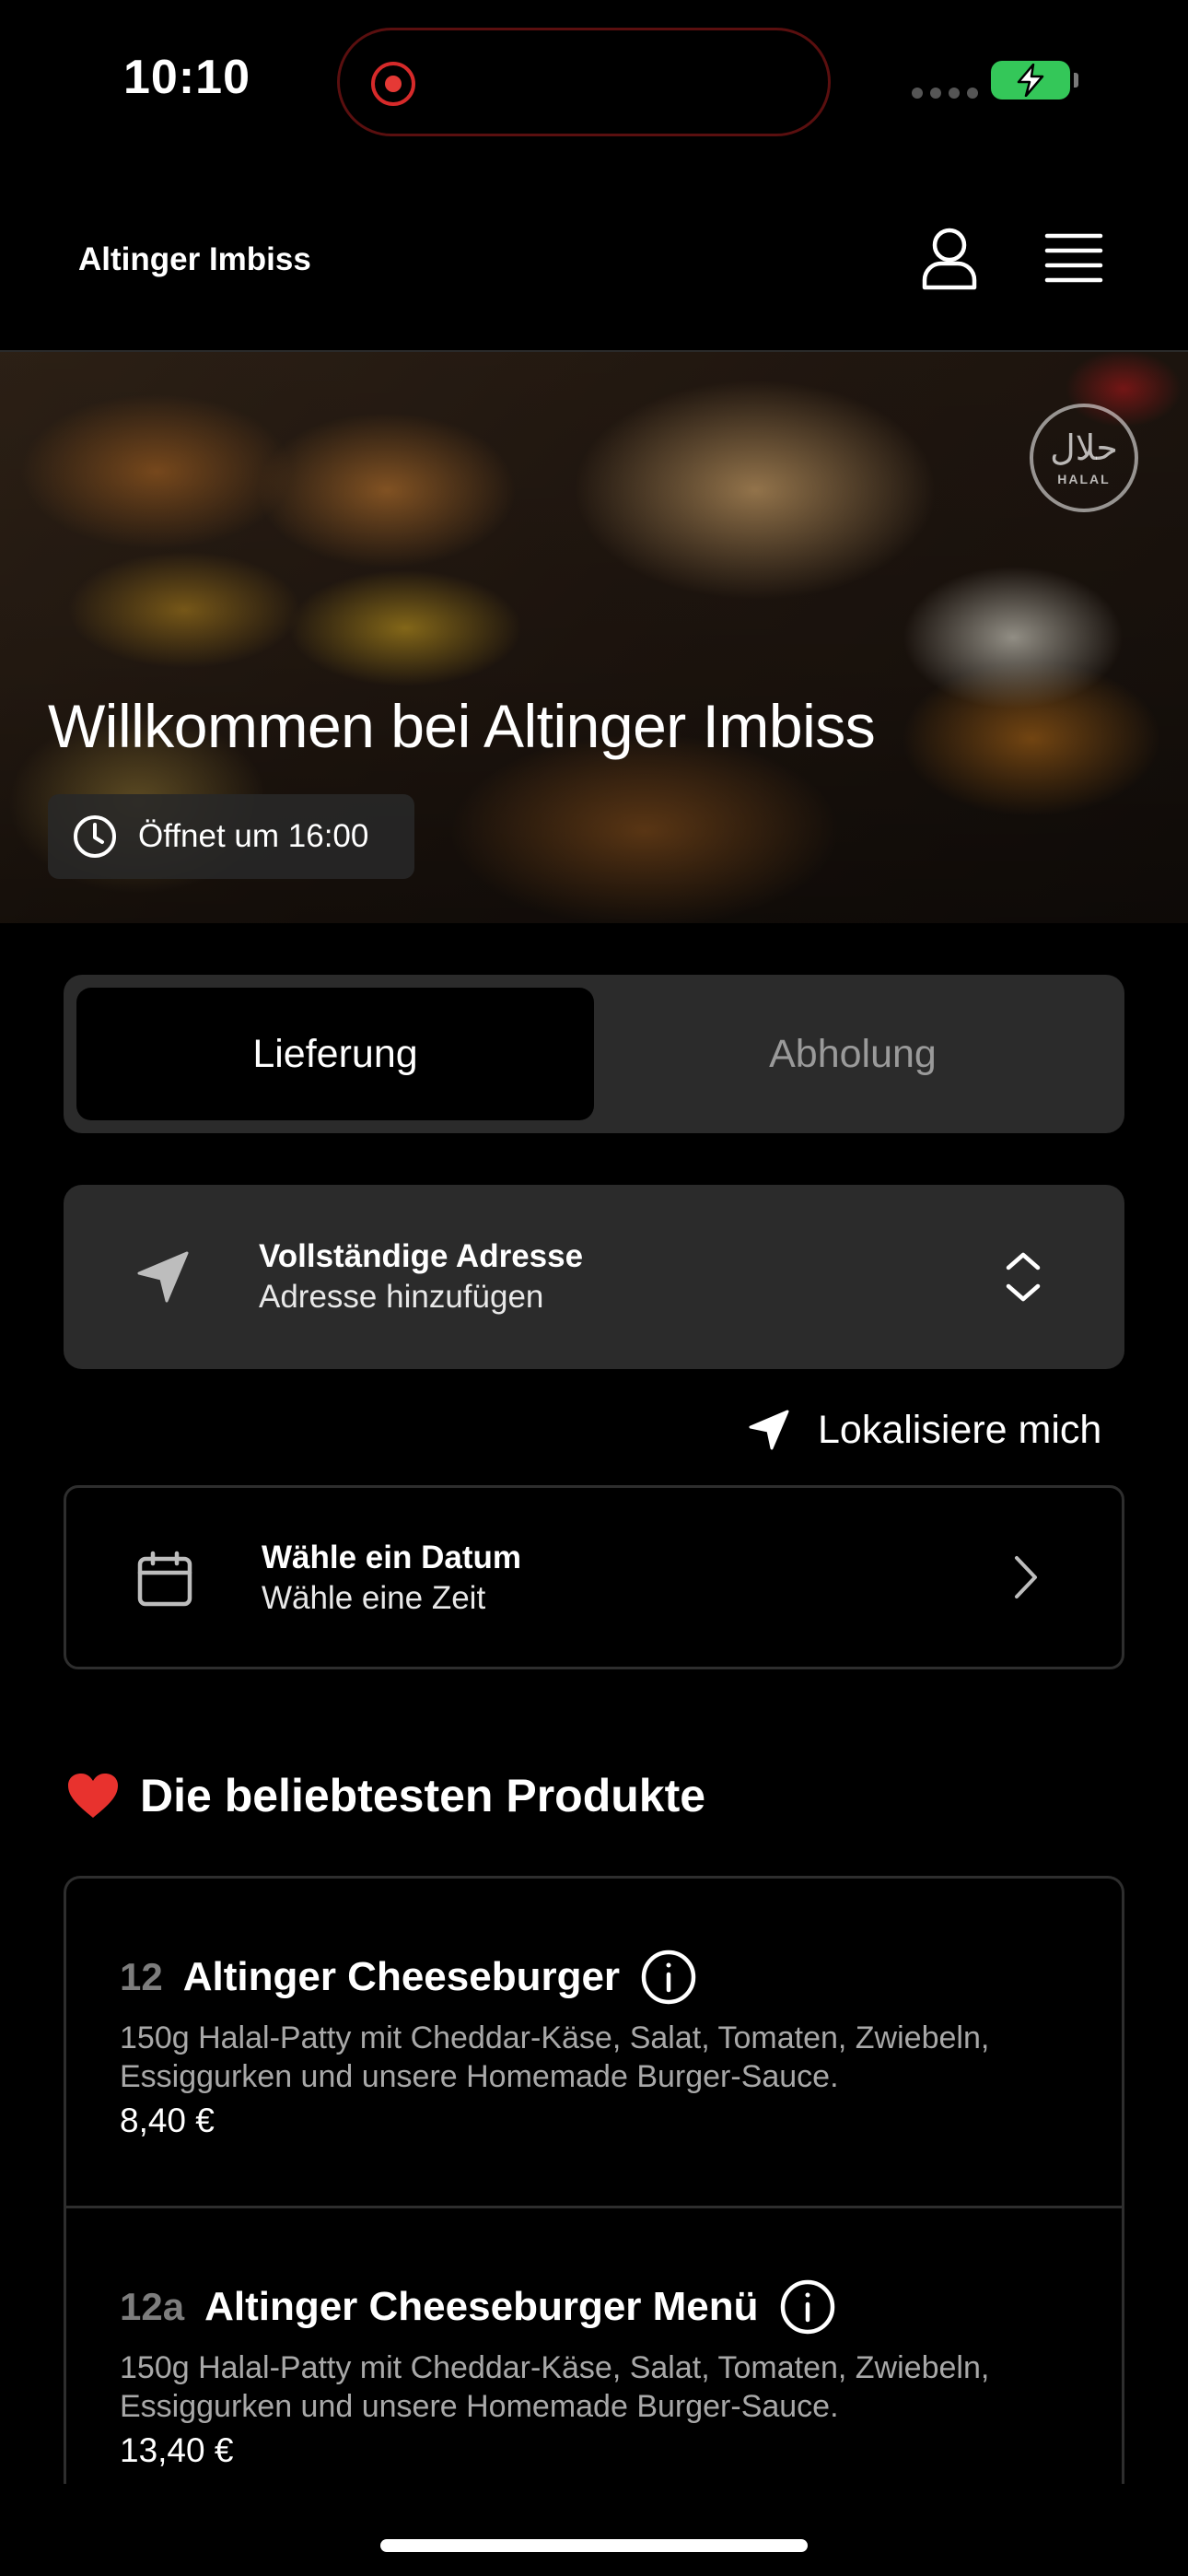 This screenshot has height=2576, width=1188. I want to click on welcome-title: Willkommen bei Altinger Imbiss, so click(462, 726).